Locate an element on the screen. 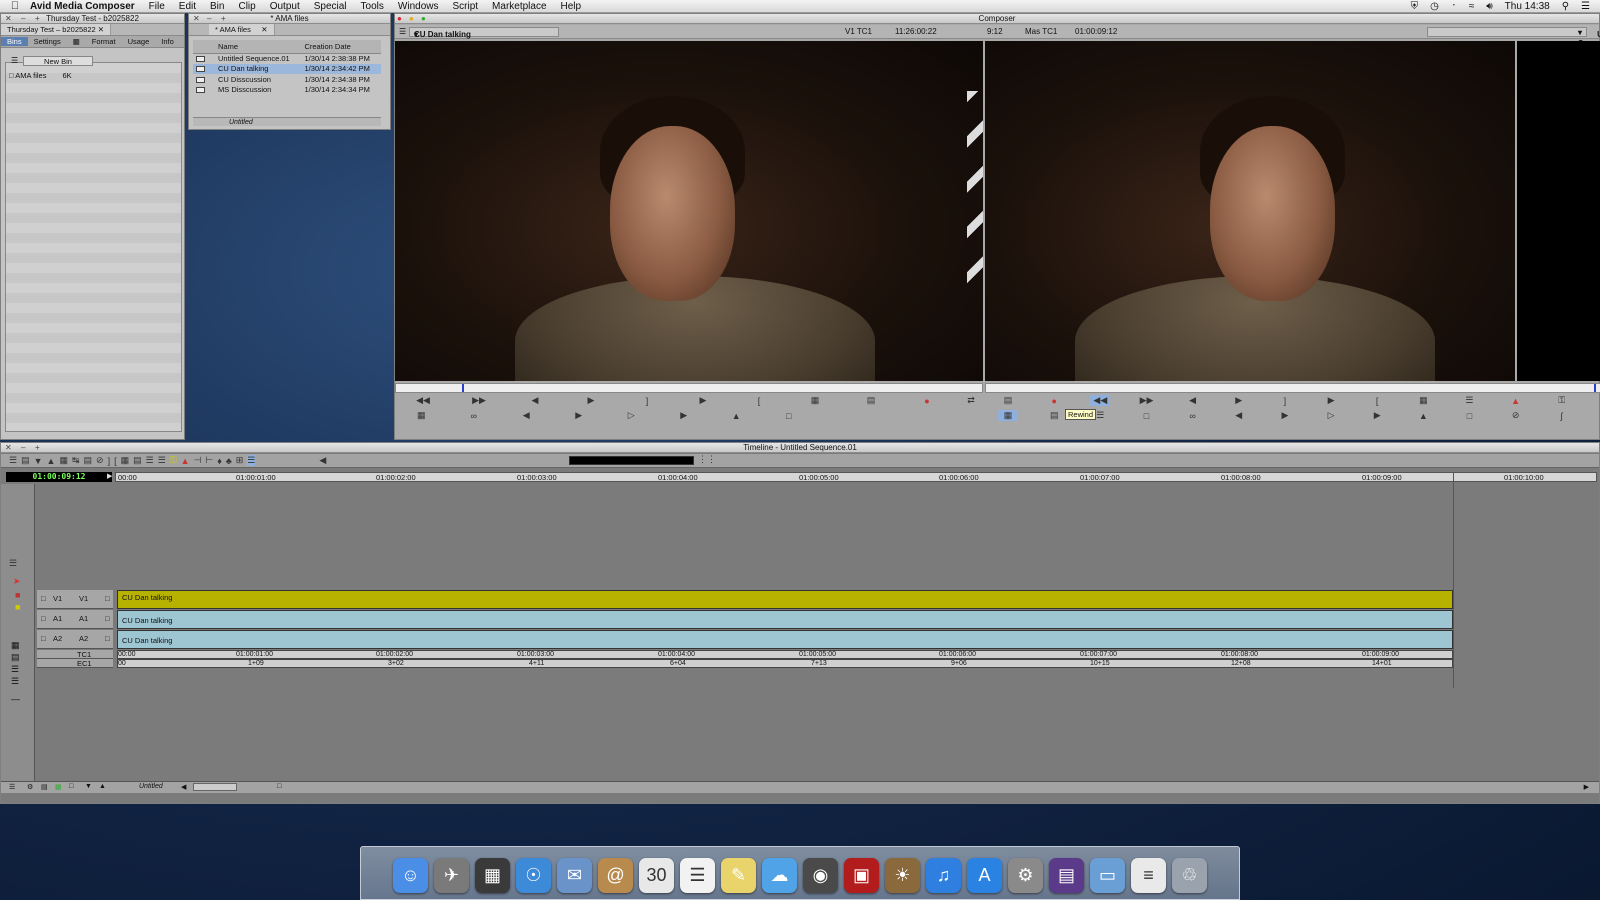  table-row: Untitled Sequence.01 1/30/14 2:38:38 PM is located at coordinates (287, 58).